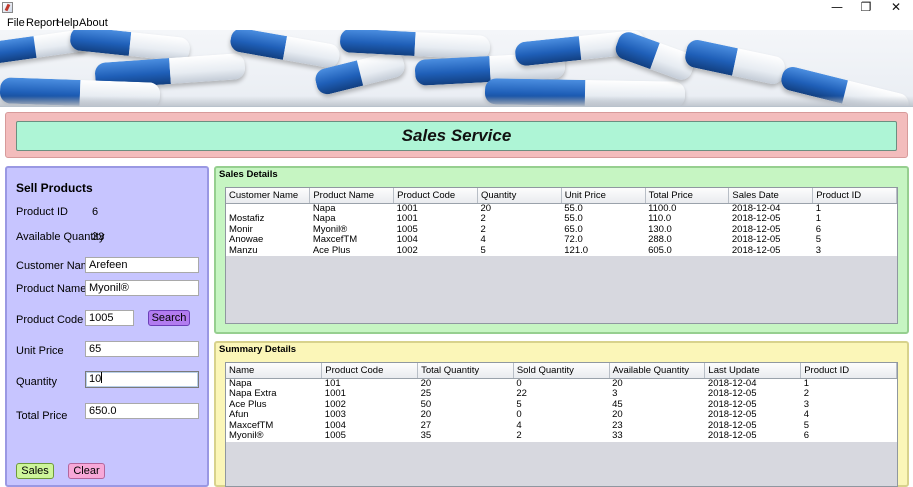 The width and height of the screenshot is (913, 487). What do you see at coordinates (854, 230) in the screenshot?
I see `sales-table-cell: 6` at bounding box center [854, 230].